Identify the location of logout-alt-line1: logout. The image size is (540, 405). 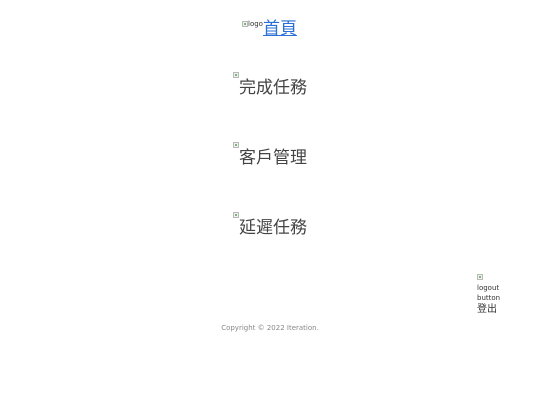
(488, 288).